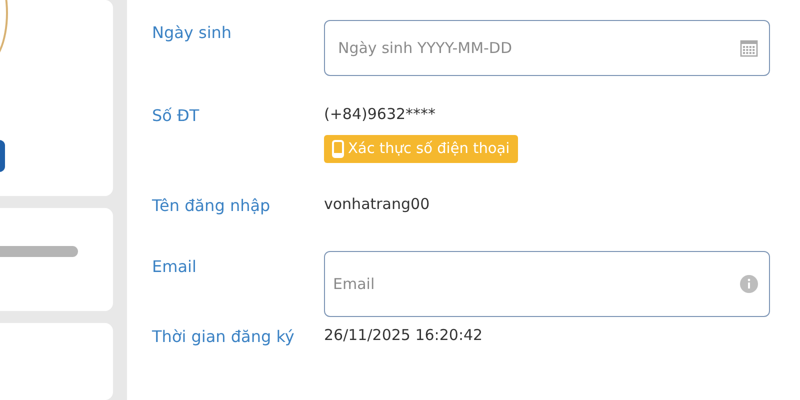 Image resolution: width=800 pixels, height=400 pixels. I want to click on field-label: Số ĐT, so click(176, 115).